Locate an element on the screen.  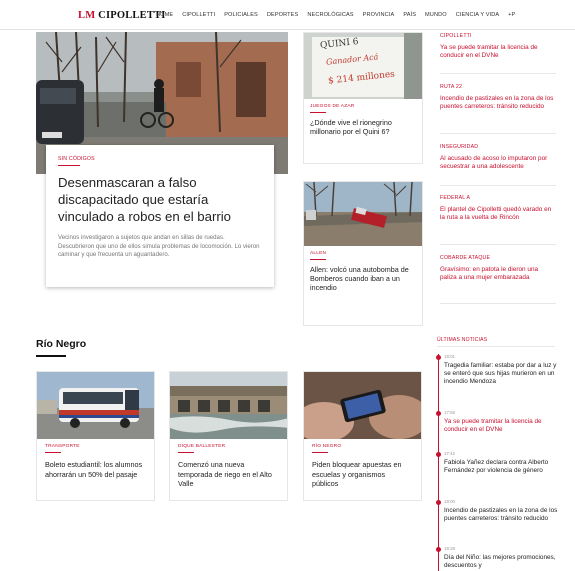
timeline-rail is located at coordinates (438, 462).